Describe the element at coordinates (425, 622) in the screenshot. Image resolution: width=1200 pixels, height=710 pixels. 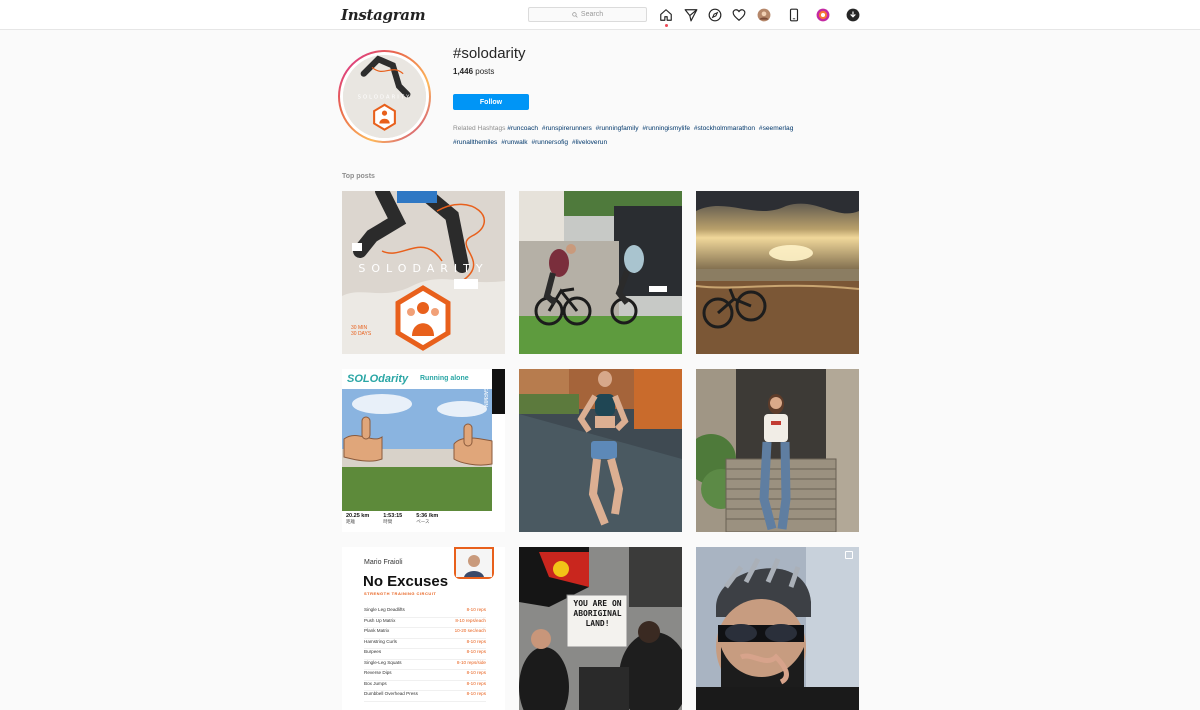
I see `exercise-row: Push Up Matrix 8-10 reps/each` at that location.